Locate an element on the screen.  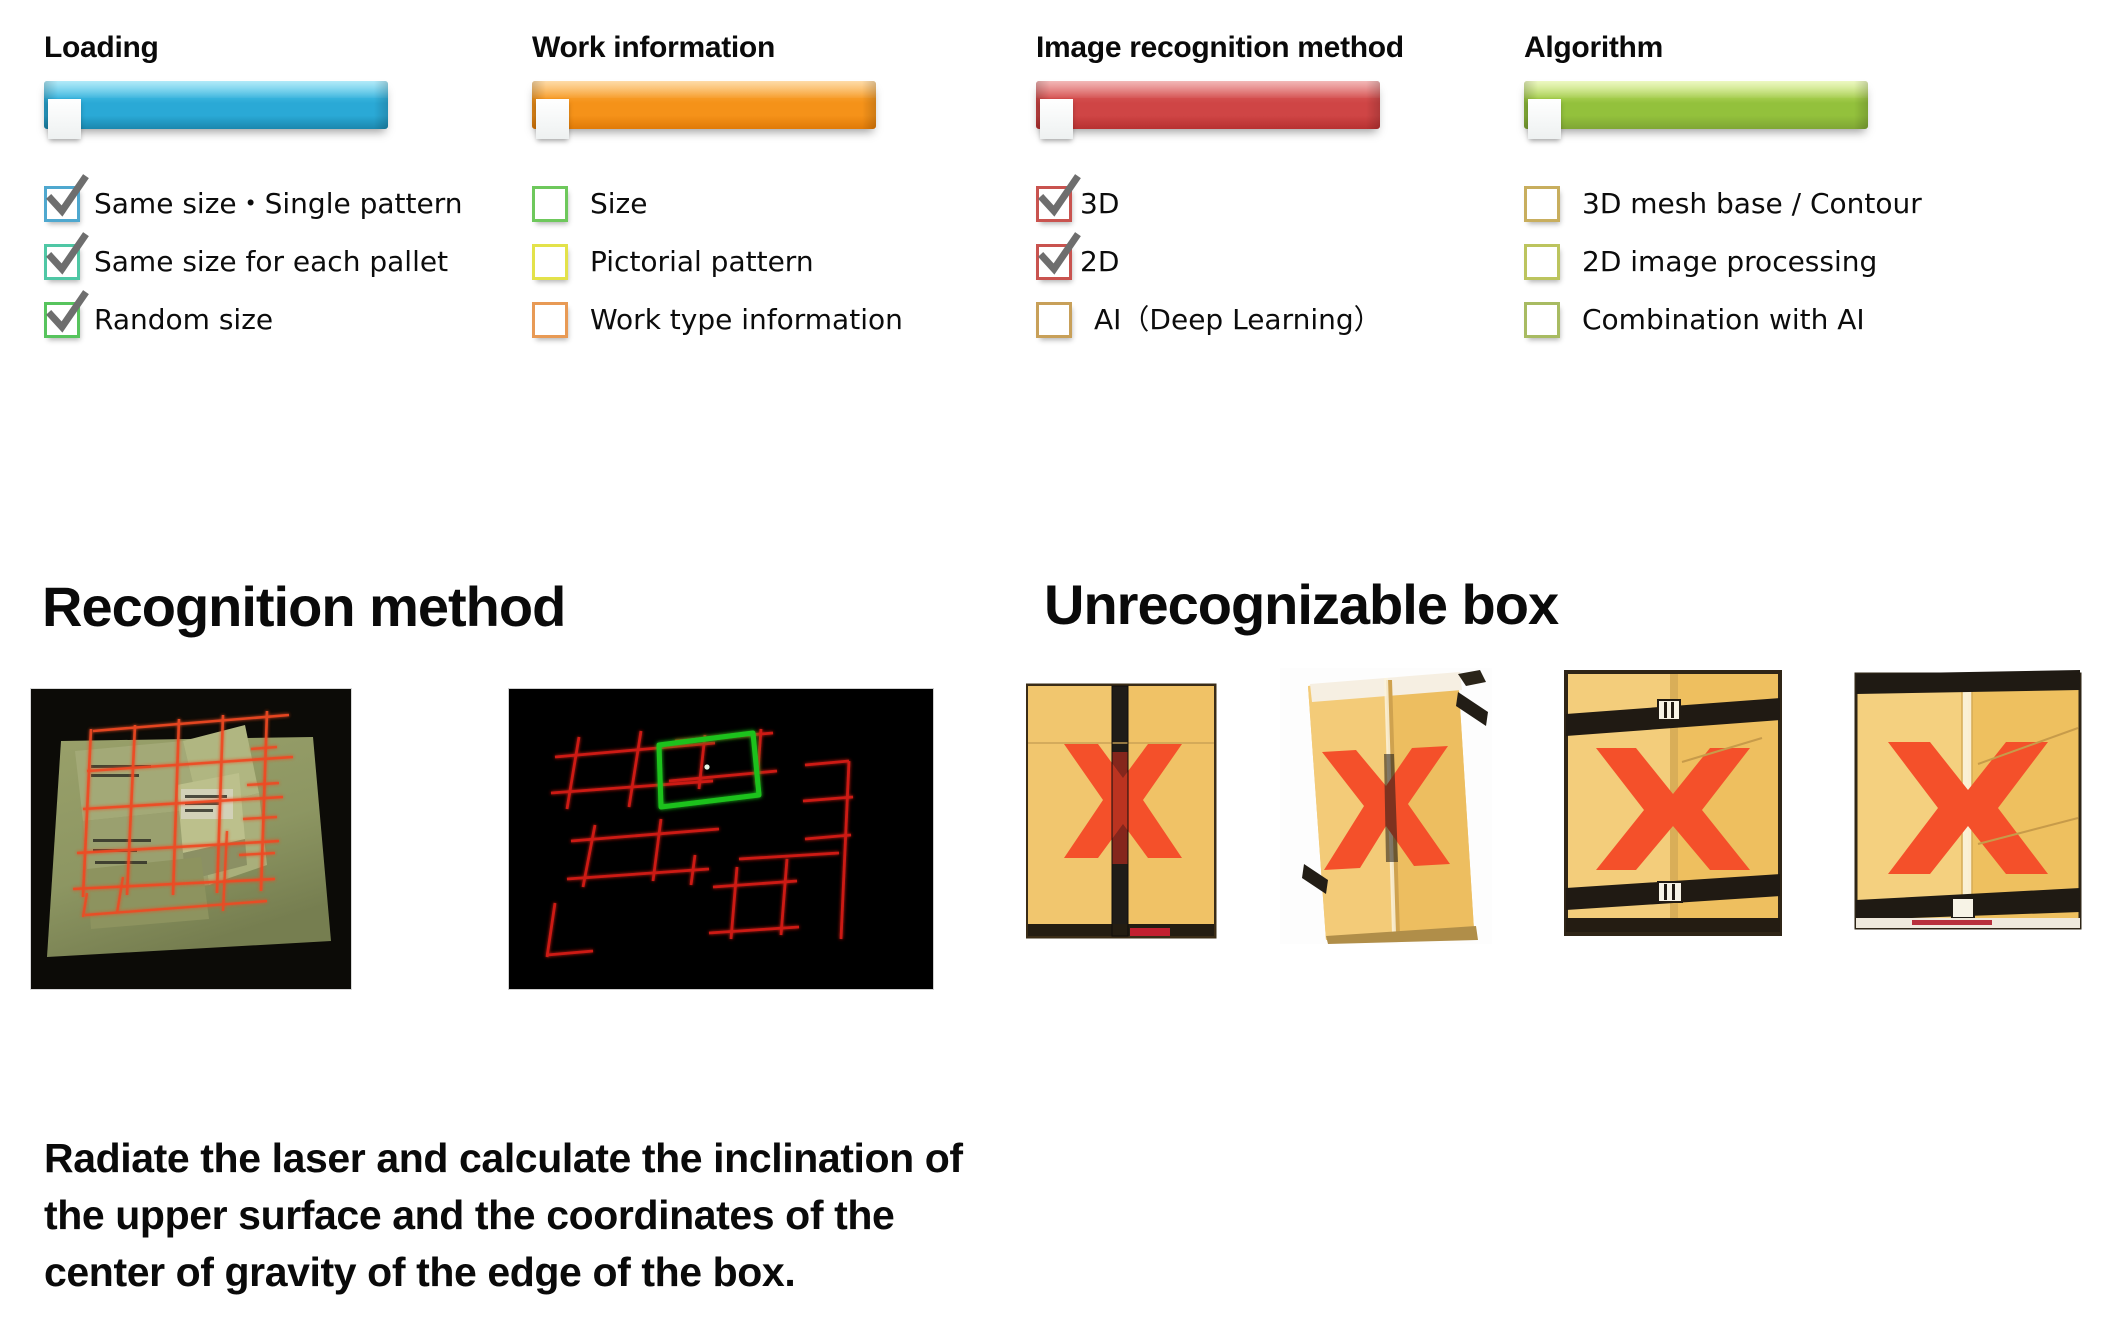
column-title-loading: Loading is located at coordinates (101, 47).